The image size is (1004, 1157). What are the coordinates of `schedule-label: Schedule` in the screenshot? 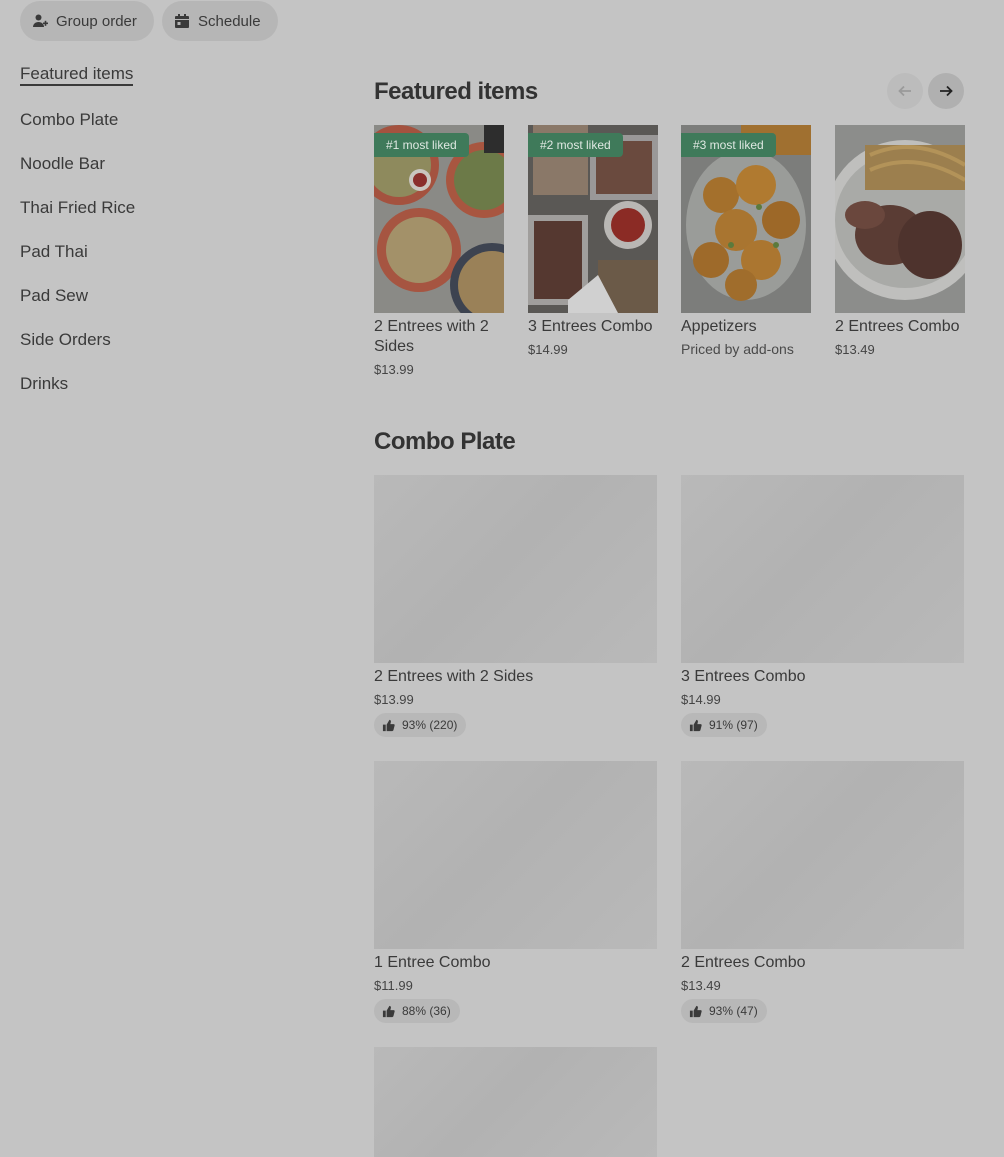 It's located at (229, 21).